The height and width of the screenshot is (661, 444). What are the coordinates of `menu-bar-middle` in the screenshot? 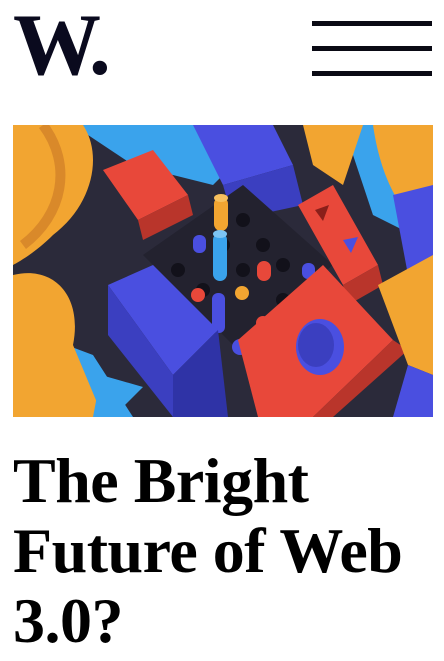 It's located at (372, 48).